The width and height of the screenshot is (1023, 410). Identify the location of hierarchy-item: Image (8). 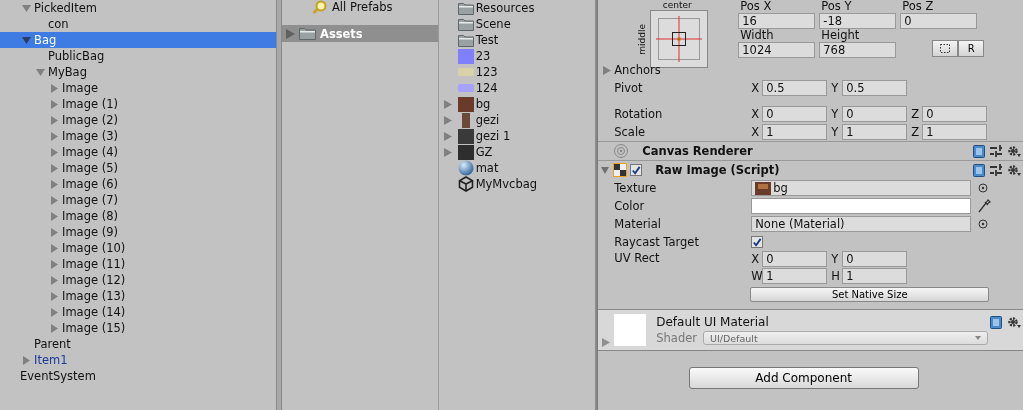
(138, 216).